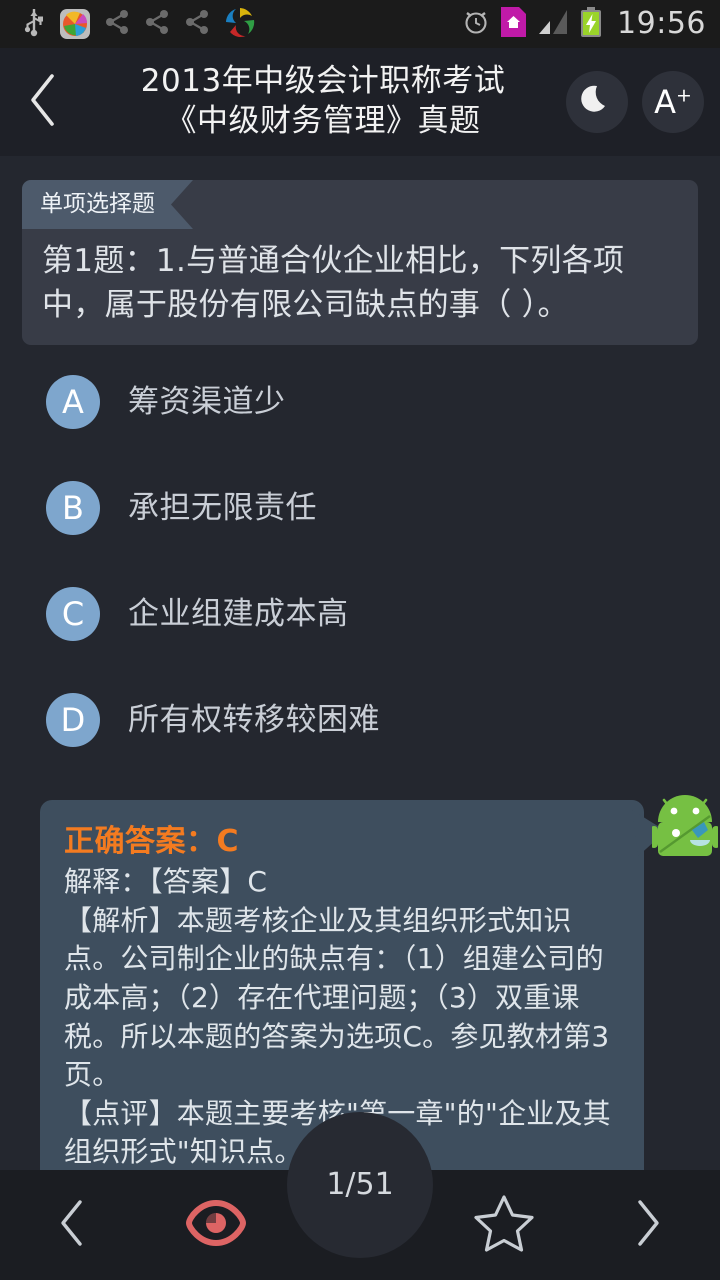  Describe the element at coordinates (207, 401) in the screenshot. I see `option-label-a: 筹资渠道少` at that location.